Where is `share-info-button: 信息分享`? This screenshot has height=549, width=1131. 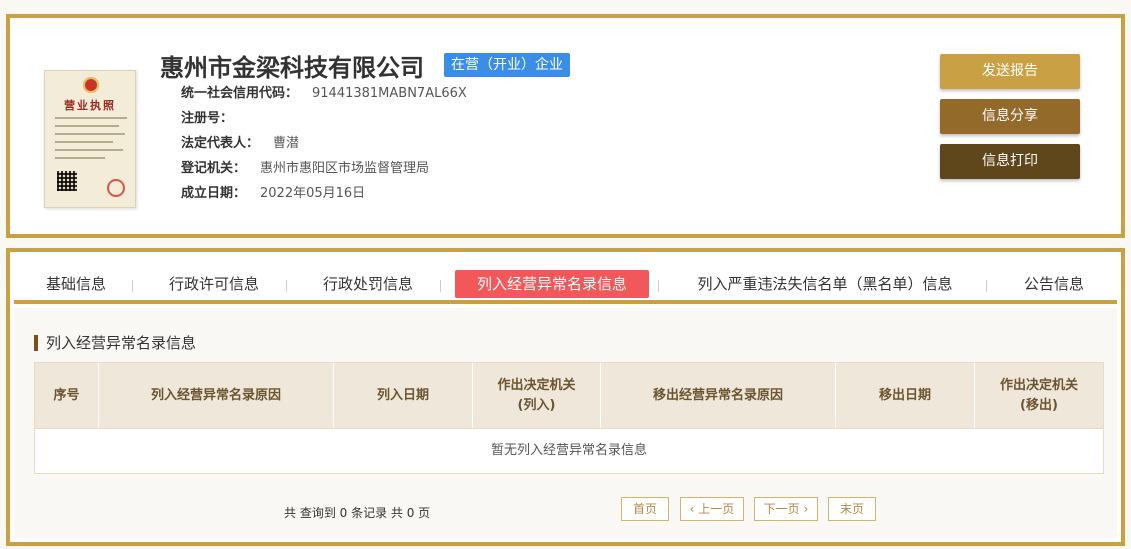 share-info-button: 信息分享 is located at coordinates (1010, 116).